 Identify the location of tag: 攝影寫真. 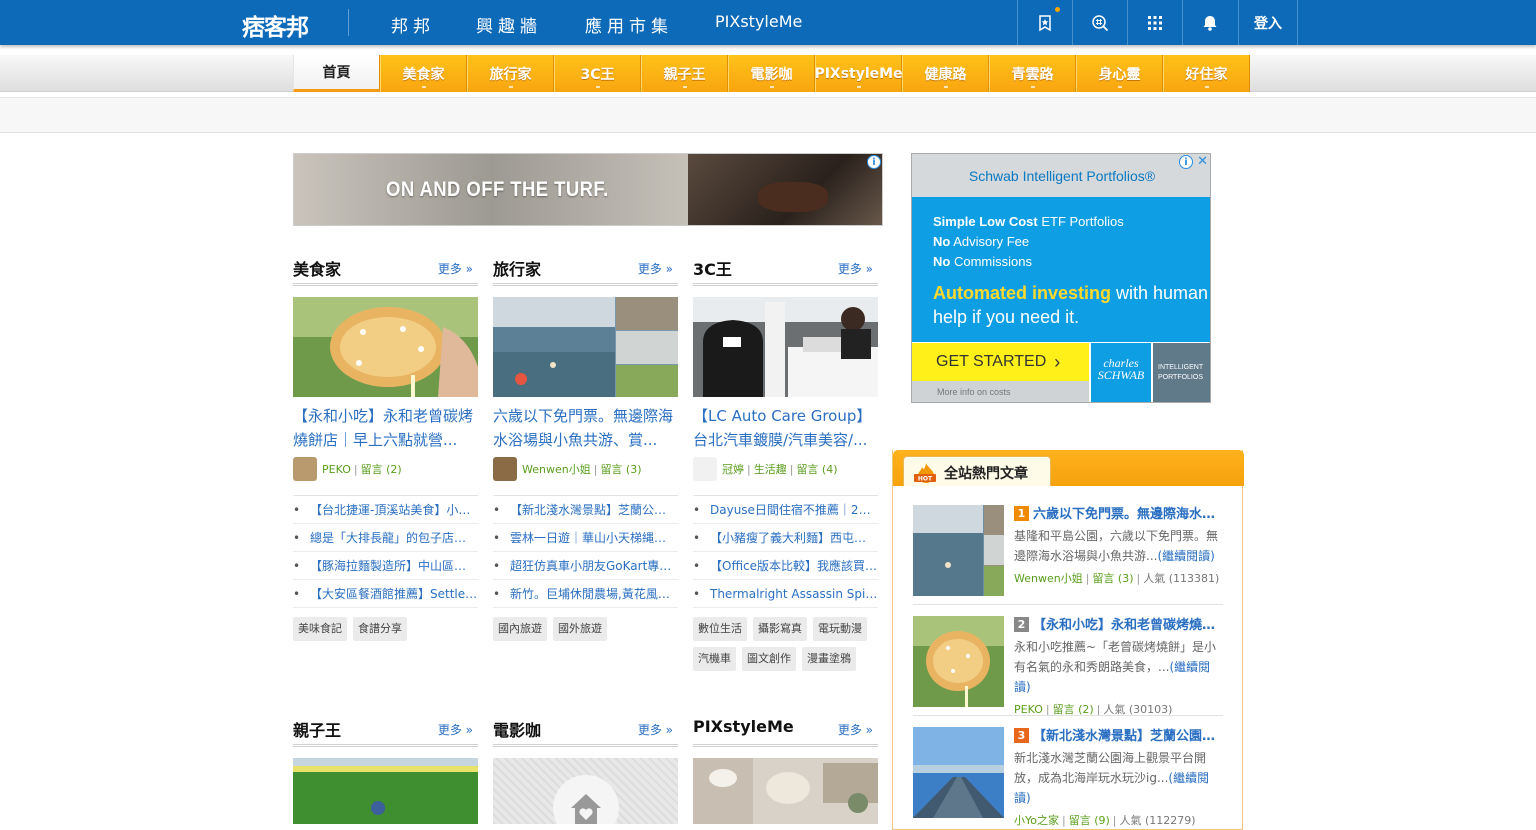
(780, 629).